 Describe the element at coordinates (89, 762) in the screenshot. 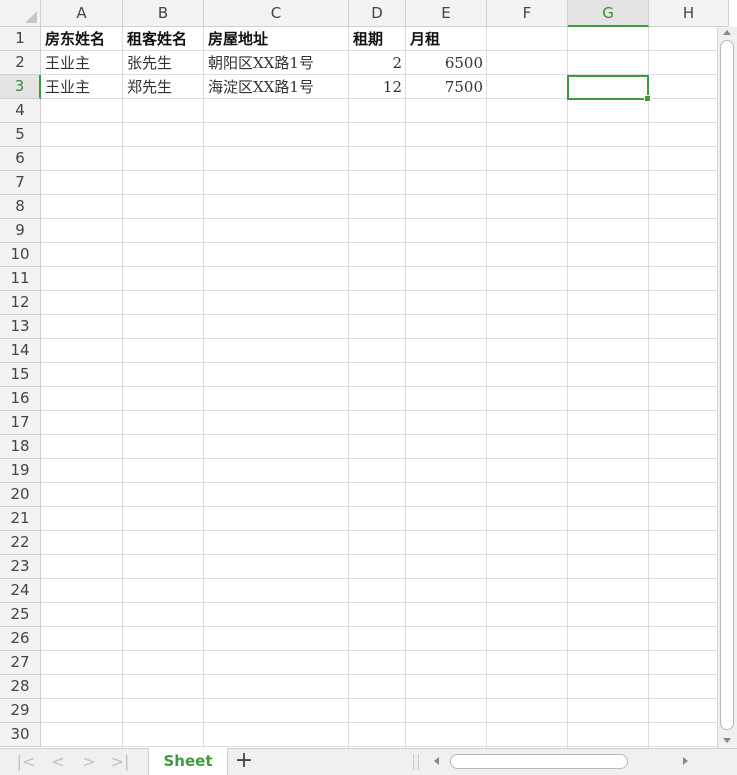

I see `next-sheet-button: >` at that location.